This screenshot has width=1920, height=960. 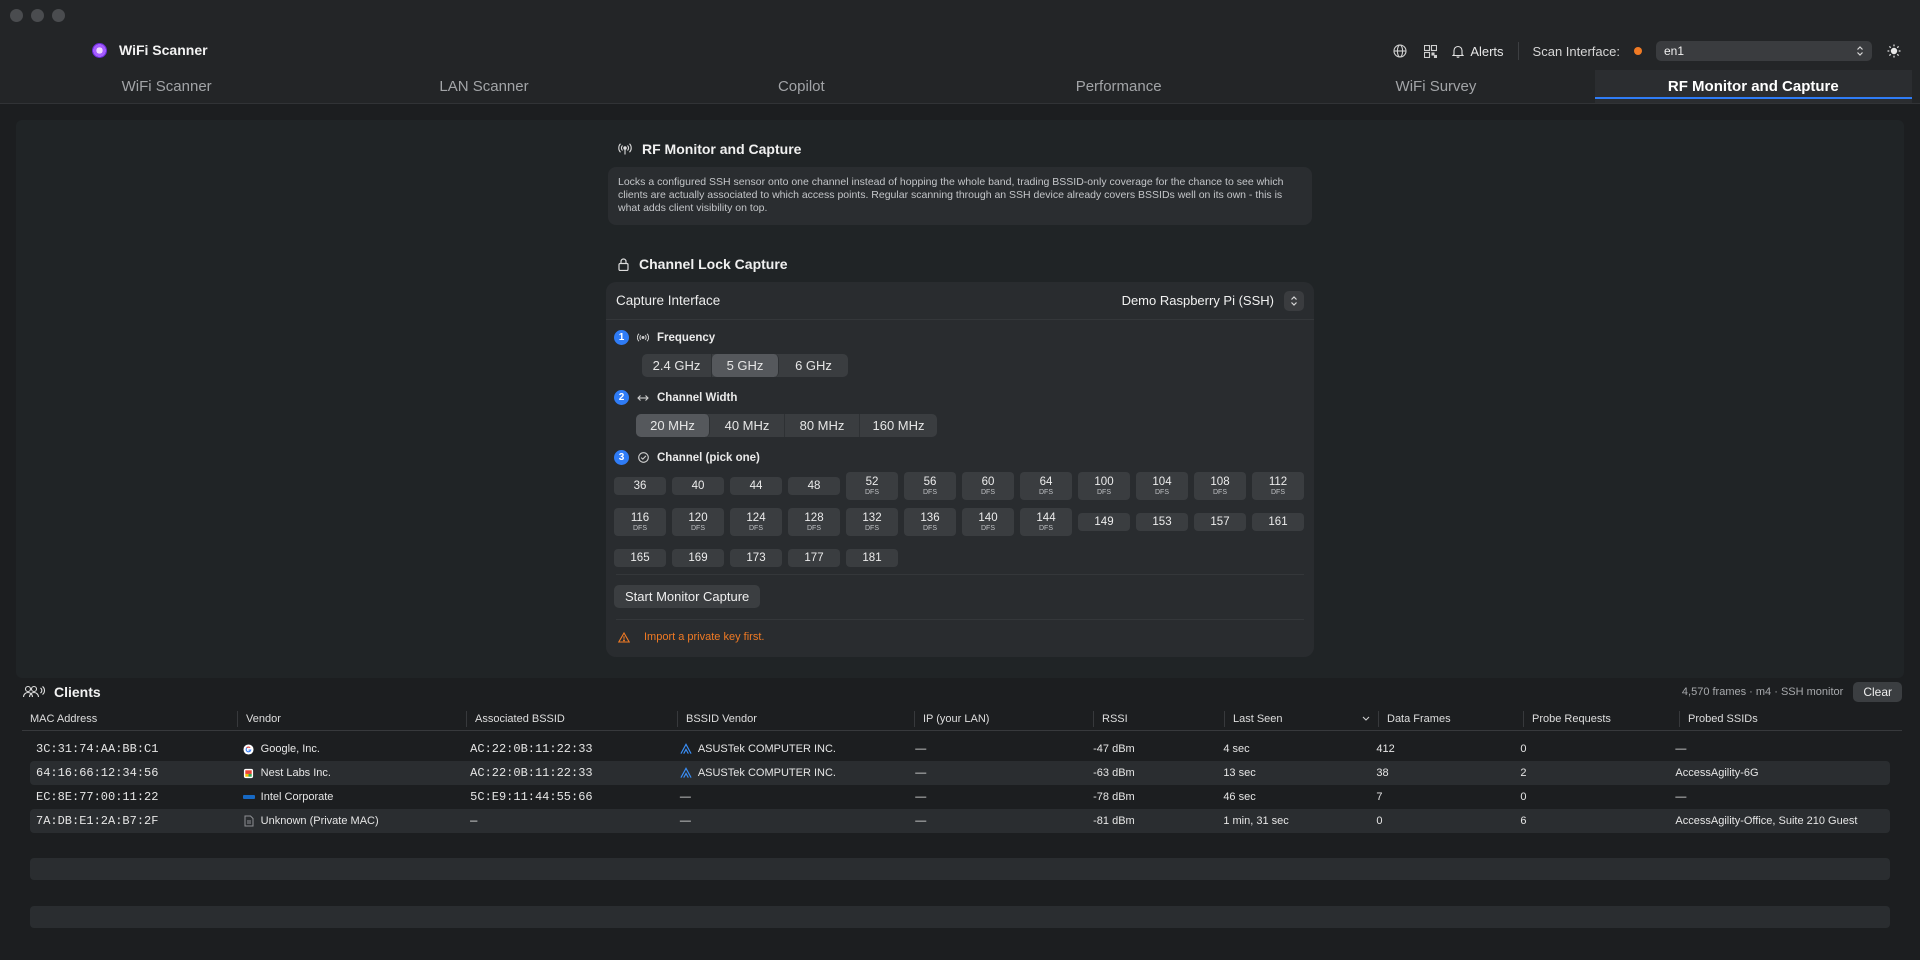 What do you see at coordinates (319, 821) in the screenshot?
I see `vendor-cell-text: Unknown (Private MAC)` at bounding box center [319, 821].